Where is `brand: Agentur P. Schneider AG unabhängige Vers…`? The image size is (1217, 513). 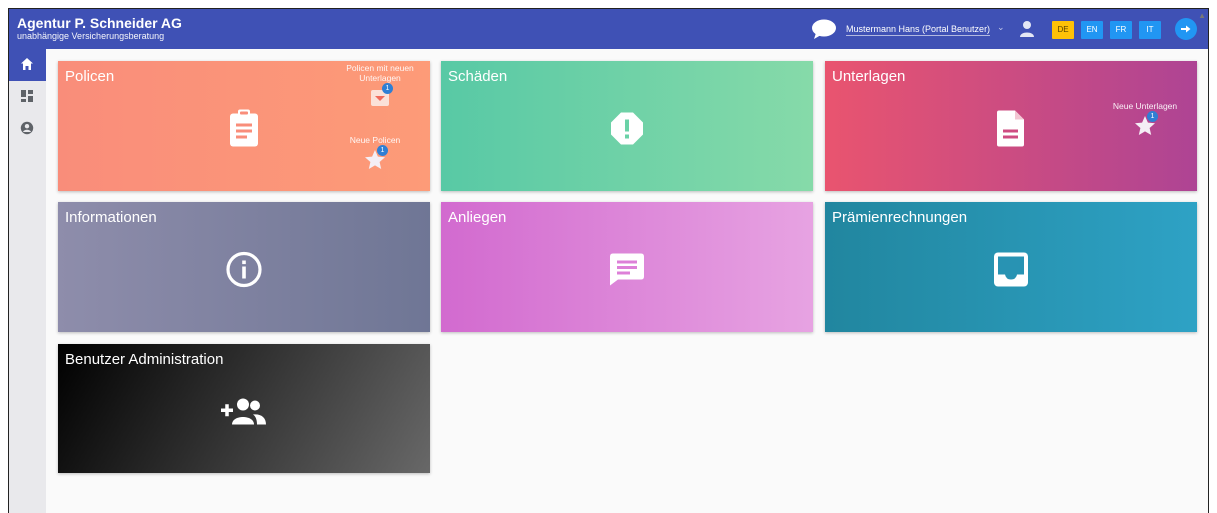 brand: Agentur P. Schneider AG unabhängige Vers… is located at coordinates (99, 28).